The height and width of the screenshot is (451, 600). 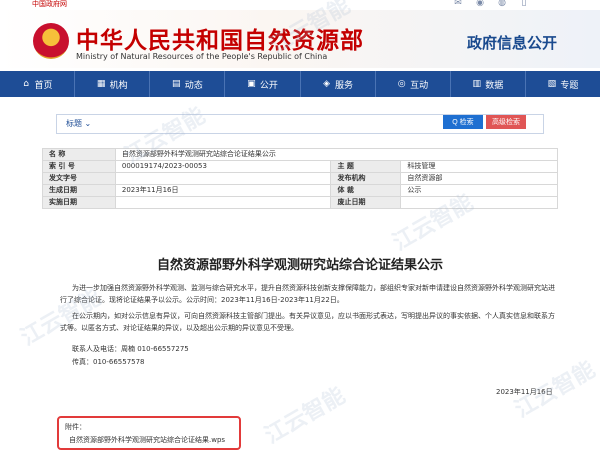 I want to click on meta-label: 发文字号, so click(x=79, y=178).